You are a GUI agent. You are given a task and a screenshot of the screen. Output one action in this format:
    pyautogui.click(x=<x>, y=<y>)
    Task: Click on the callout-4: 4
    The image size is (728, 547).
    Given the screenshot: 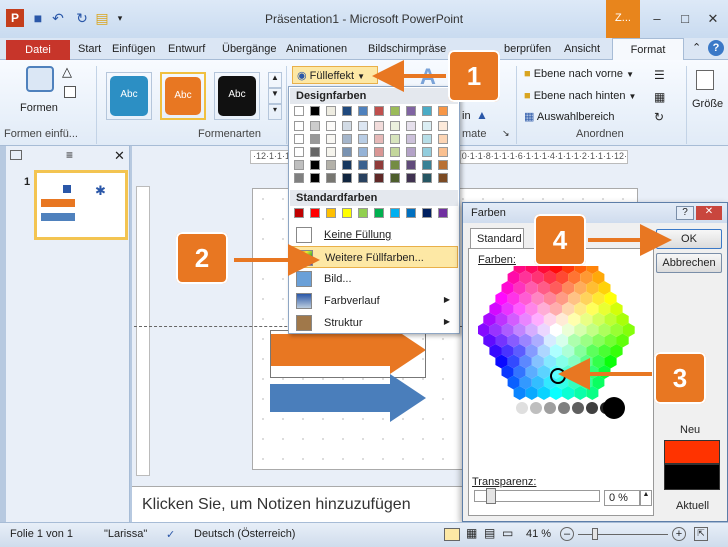 What is the action you would take?
    pyautogui.click(x=560, y=240)
    